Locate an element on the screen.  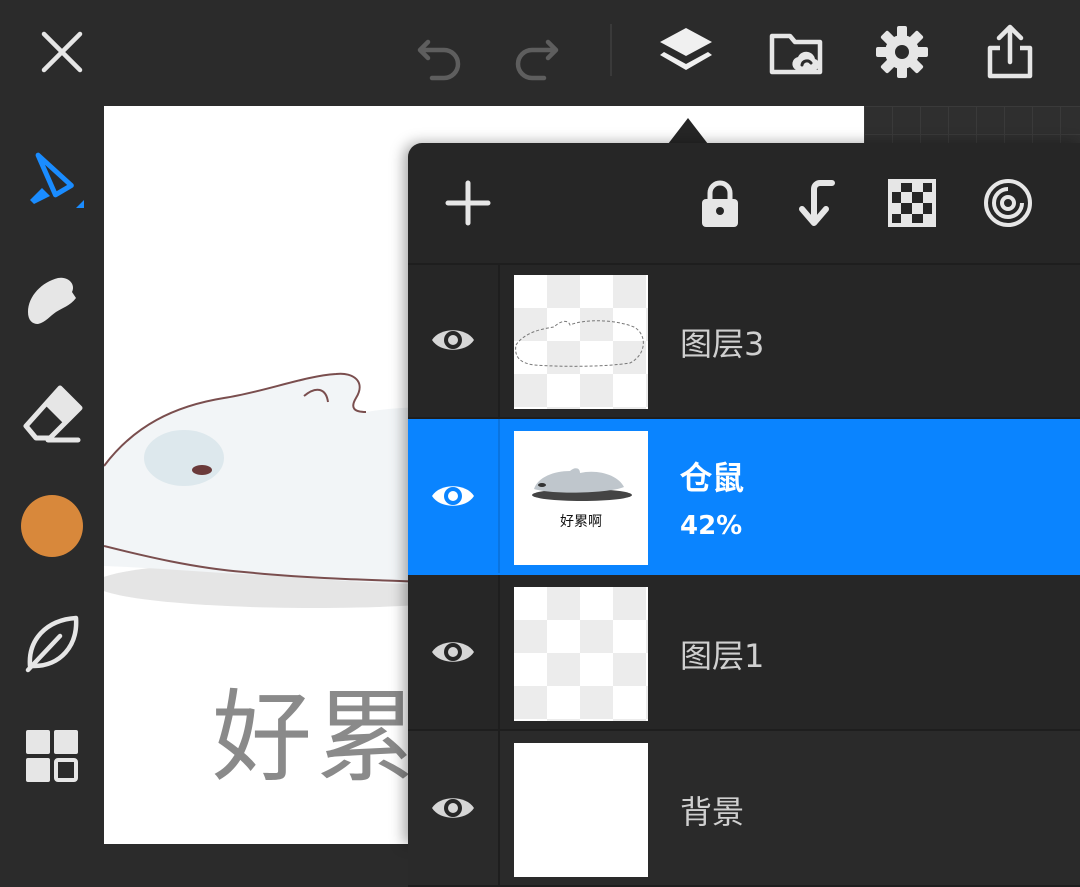
eraser-icon is located at coordinates (53, 414).